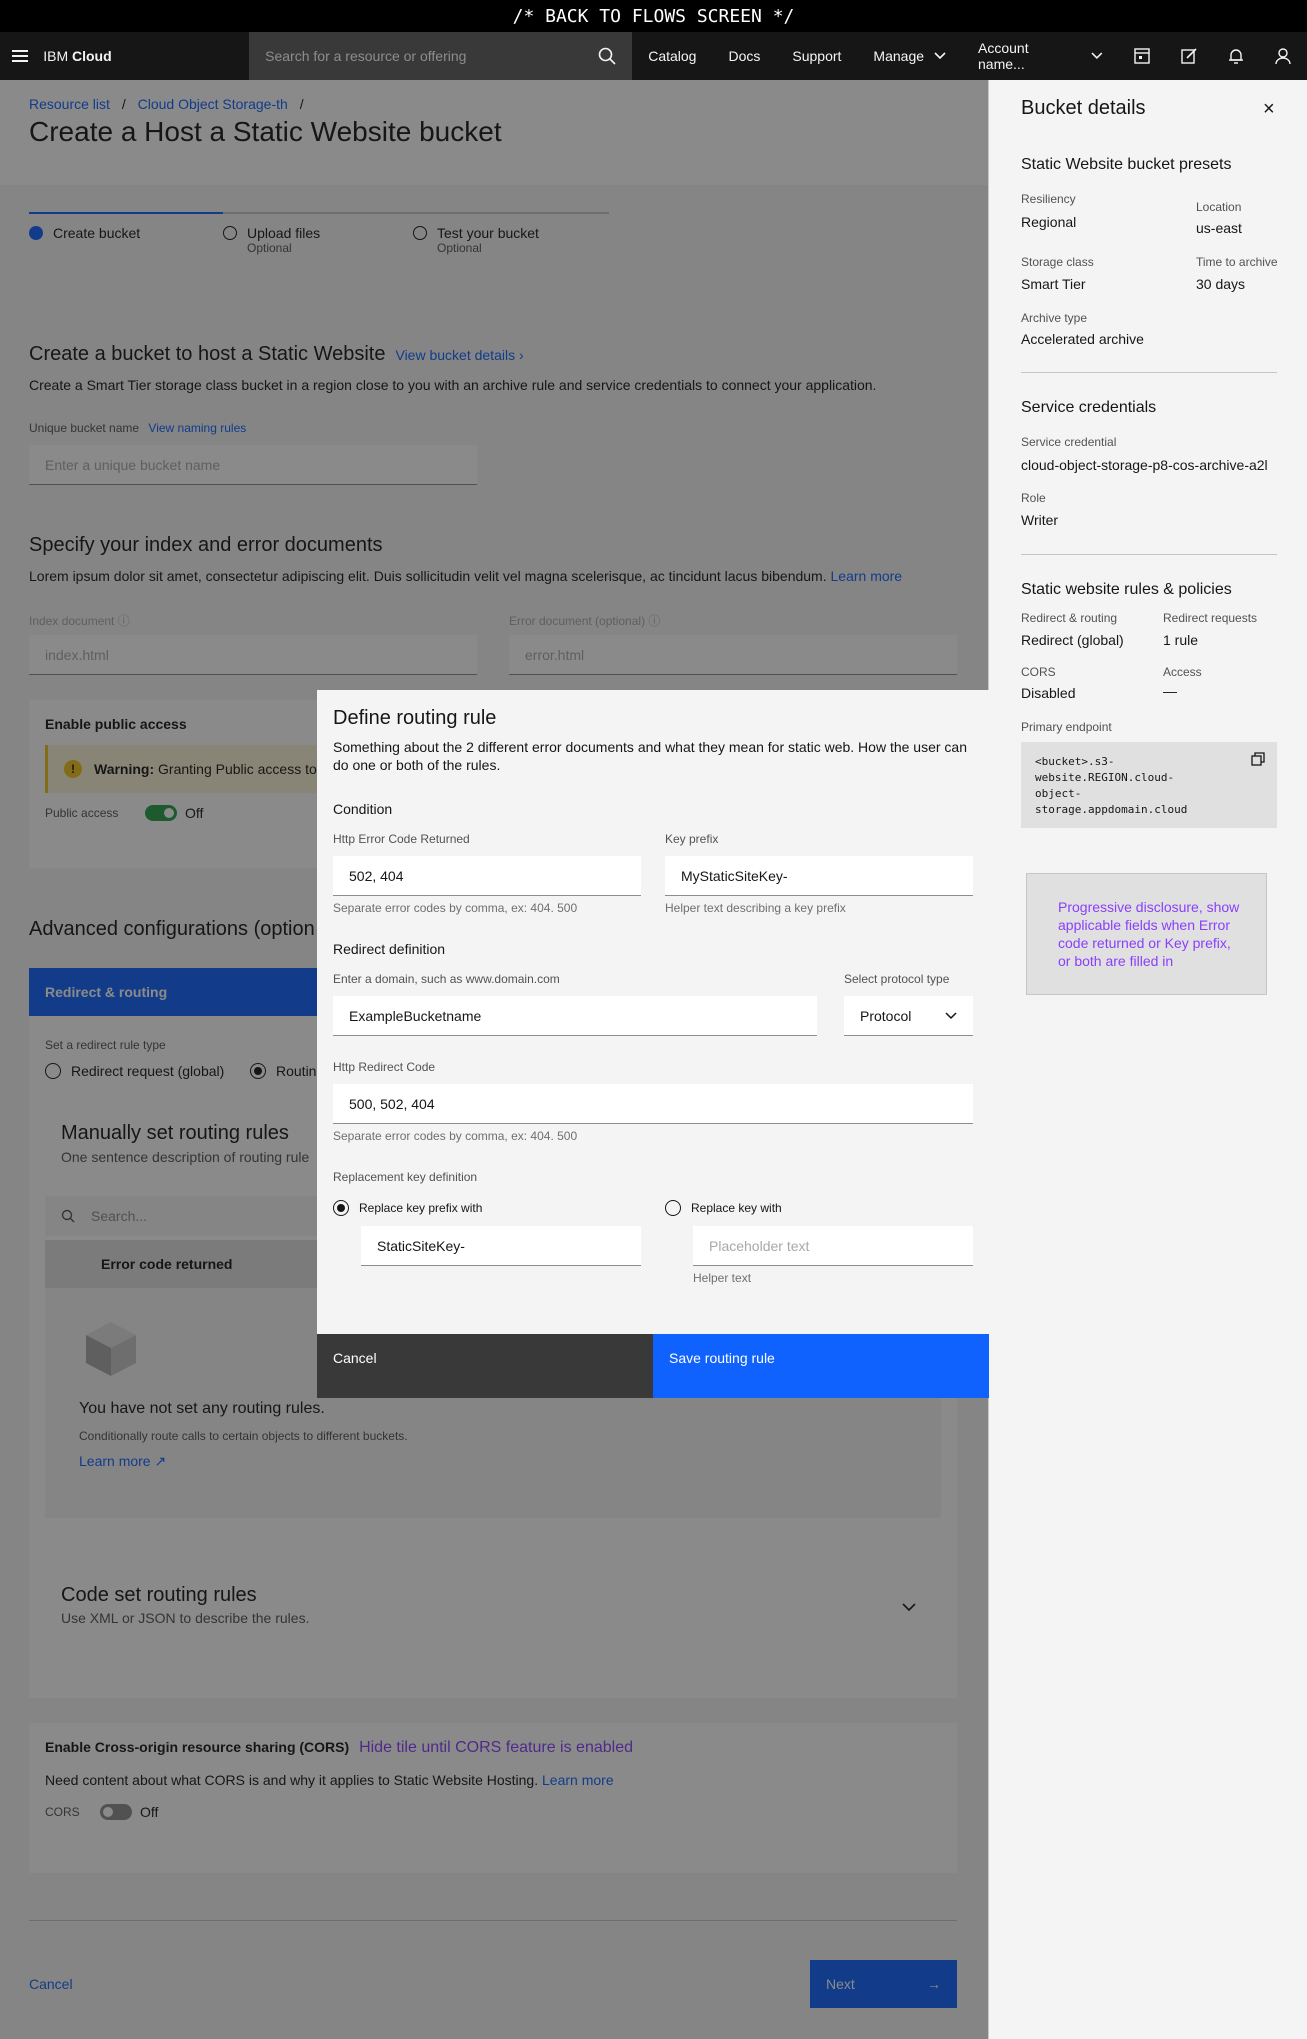 This screenshot has height=2039, width=1307. I want to click on menu-icon, so click(19, 56).